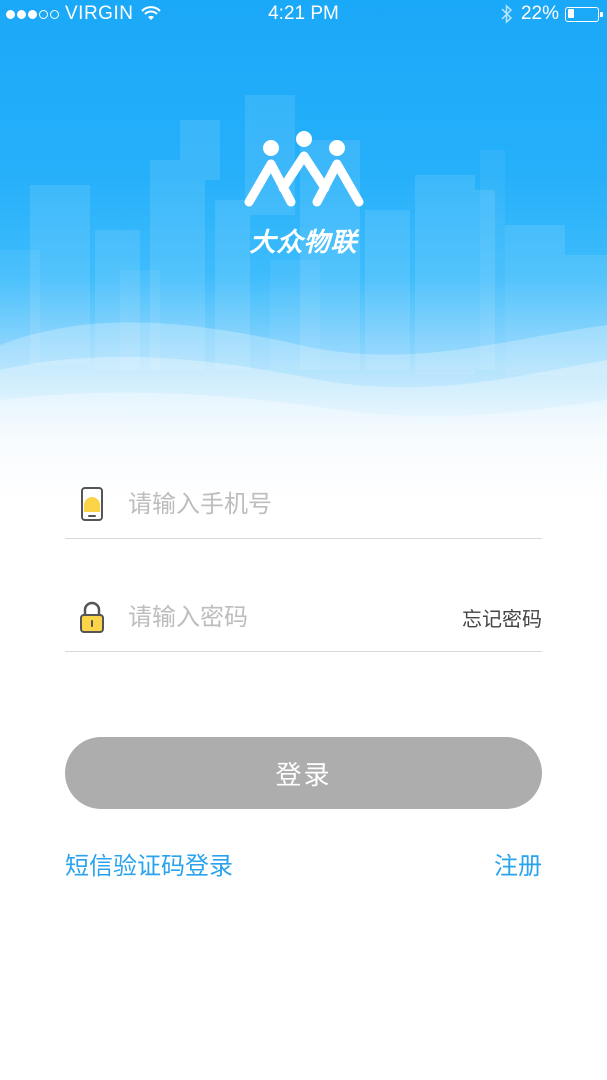 The image size is (607, 1080). What do you see at coordinates (304, 169) in the screenshot?
I see `three-people-logo-icon` at bounding box center [304, 169].